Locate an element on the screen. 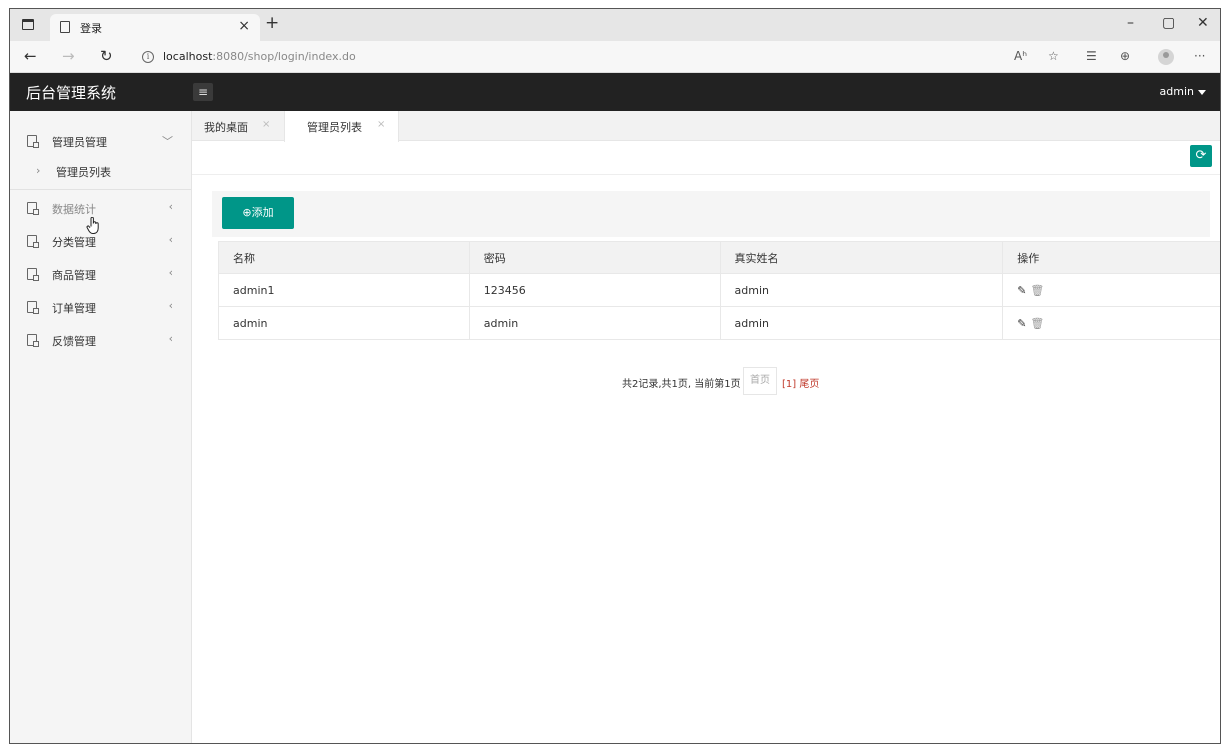 This screenshot has height=746, width=1228. sidebar-item-label: 分类管理 is located at coordinates (74, 242).